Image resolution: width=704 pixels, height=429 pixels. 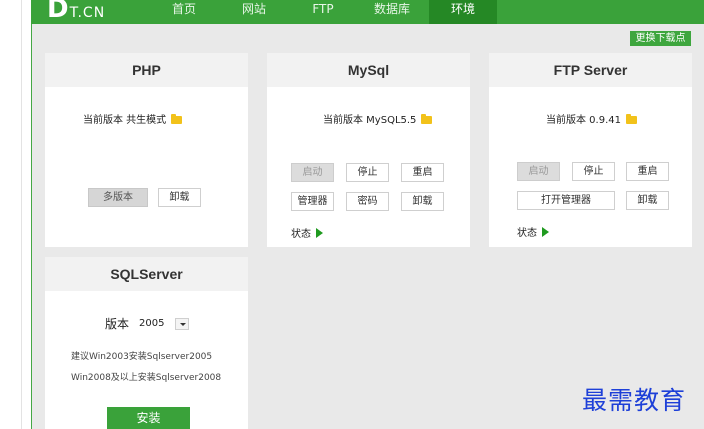 What do you see at coordinates (647, 171) in the screenshot?
I see `ftp-restart-button: 重启` at bounding box center [647, 171].